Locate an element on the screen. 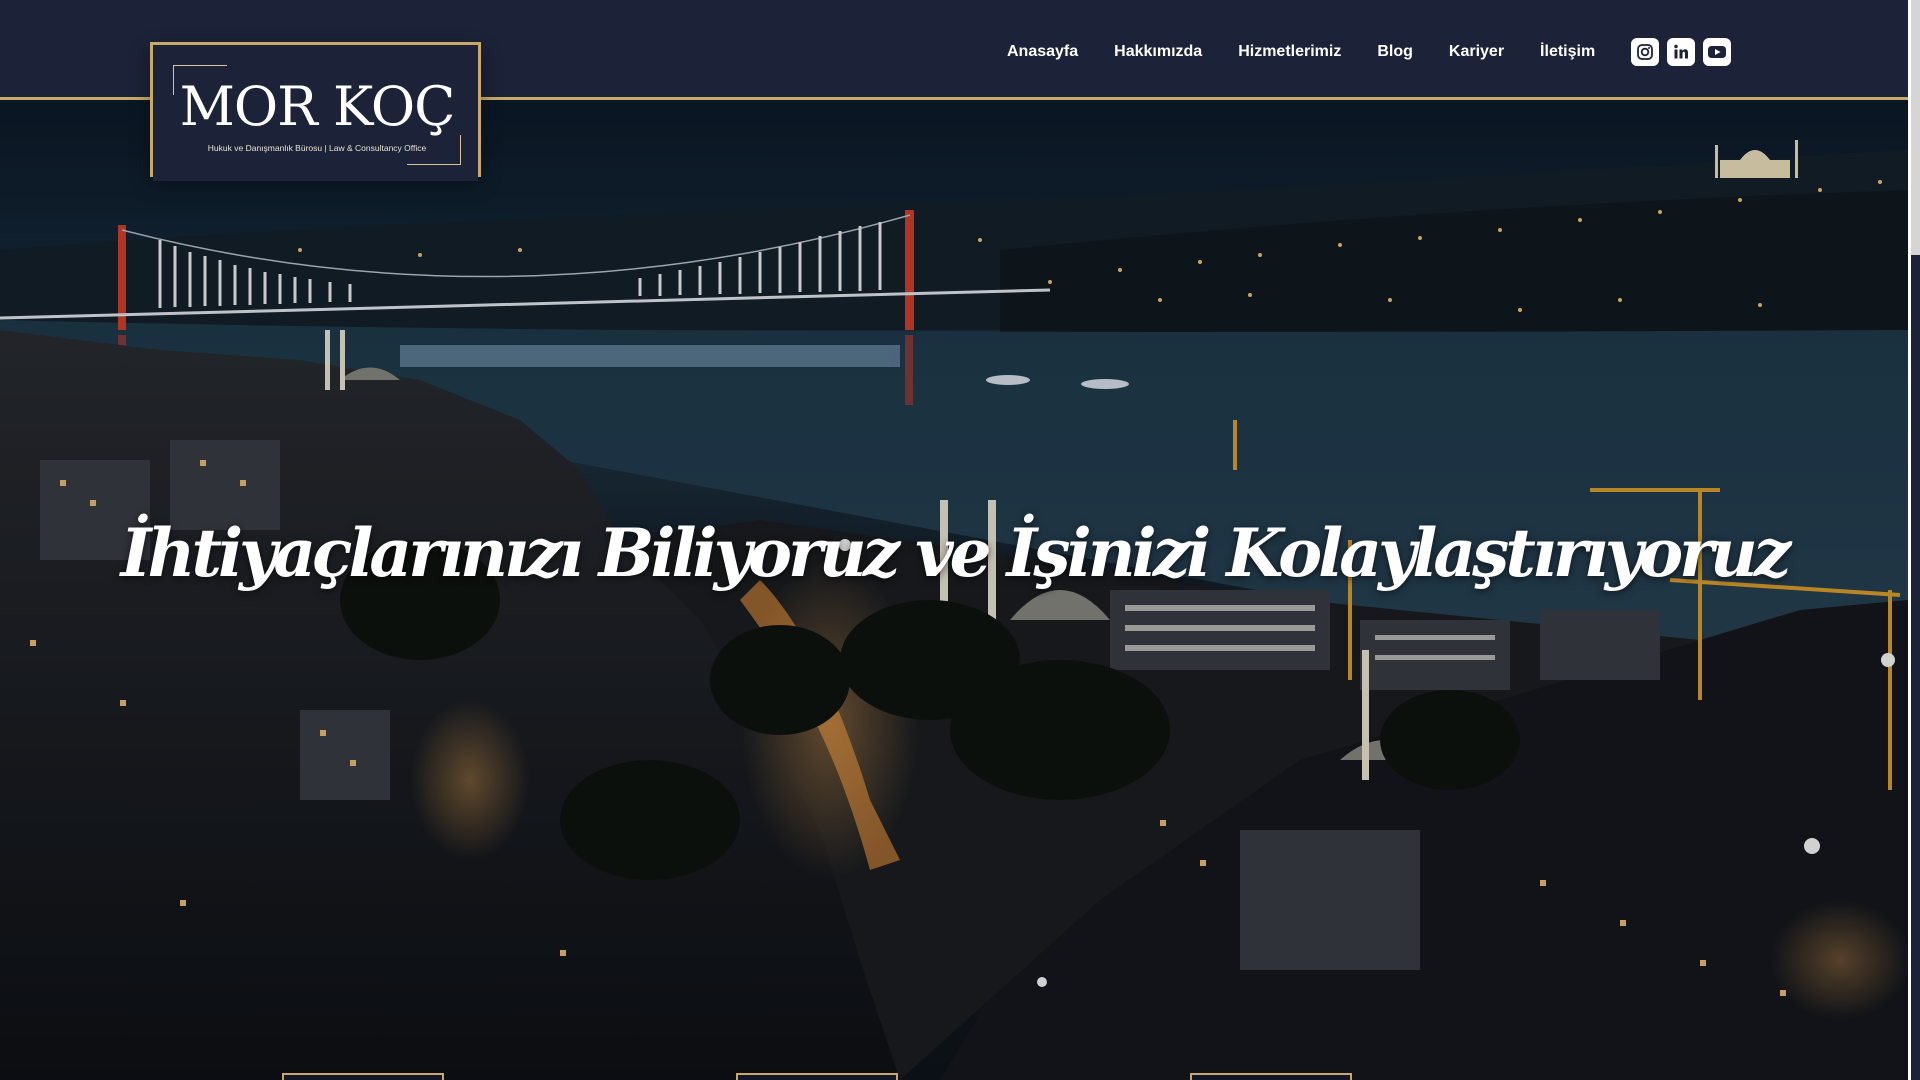 The height and width of the screenshot is (1080, 1920). linkedin-icon is located at coordinates (1681, 52).